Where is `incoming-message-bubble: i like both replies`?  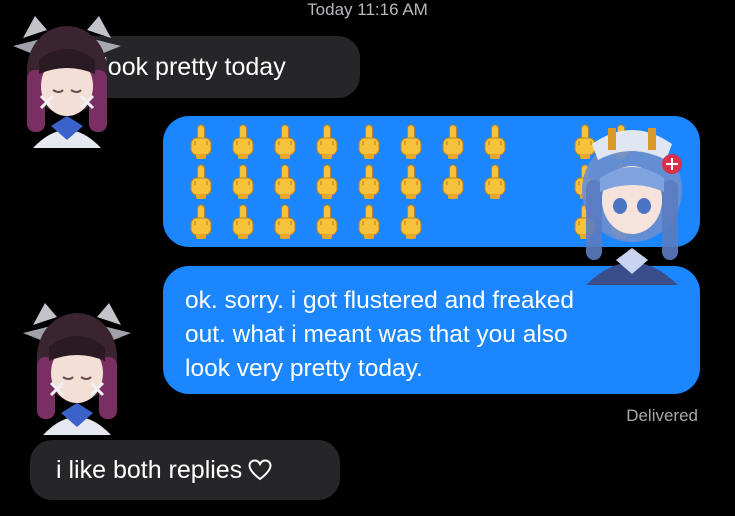
incoming-message-bubble: i like both replies is located at coordinates (185, 470).